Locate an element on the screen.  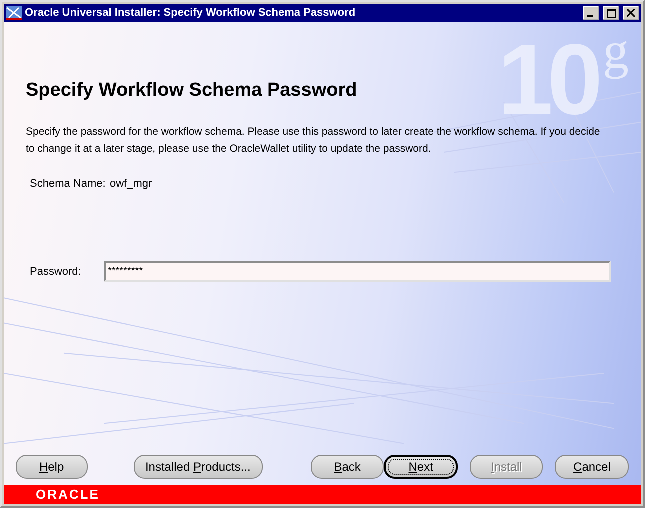
password-field: ********* is located at coordinates (357, 271).